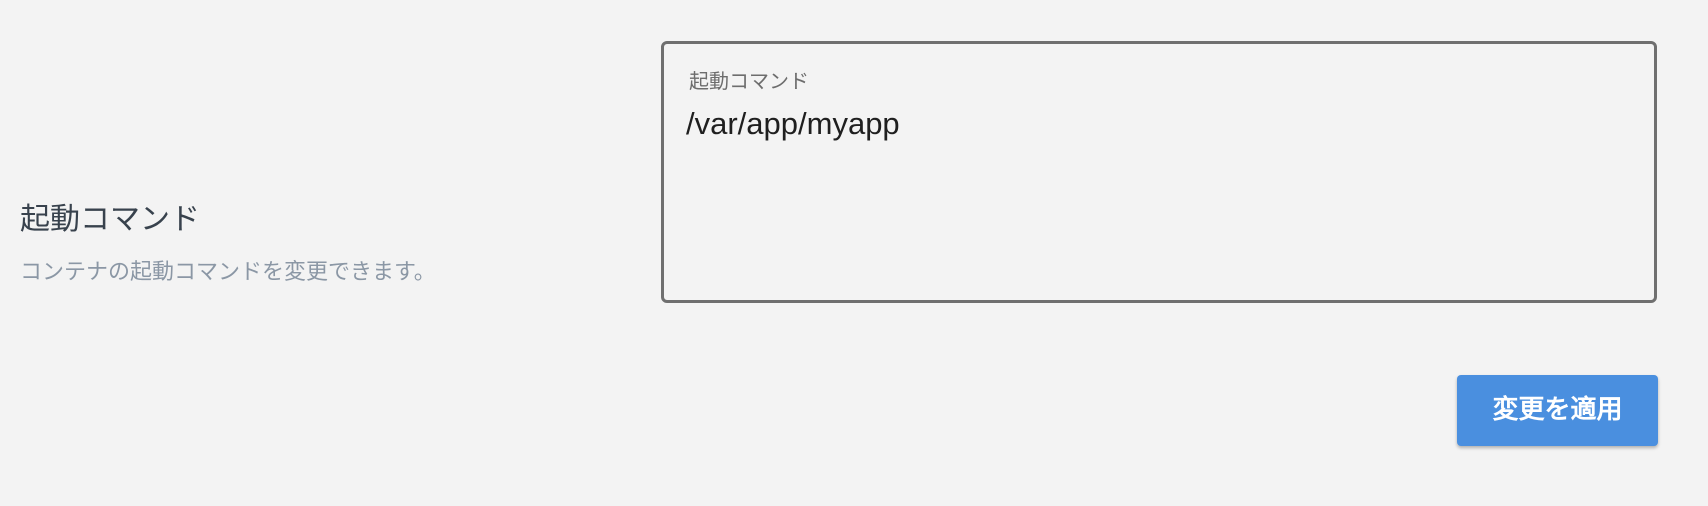 The height and width of the screenshot is (506, 1708). I want to click on command-field-label: 起動コマンド, so click(749, 81).